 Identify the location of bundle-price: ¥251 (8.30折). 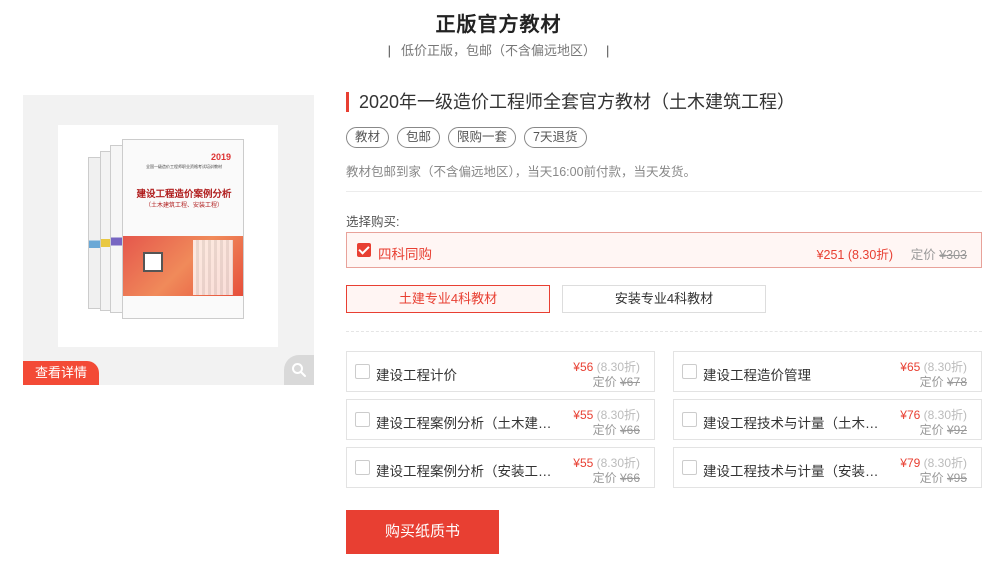
(854, 255).